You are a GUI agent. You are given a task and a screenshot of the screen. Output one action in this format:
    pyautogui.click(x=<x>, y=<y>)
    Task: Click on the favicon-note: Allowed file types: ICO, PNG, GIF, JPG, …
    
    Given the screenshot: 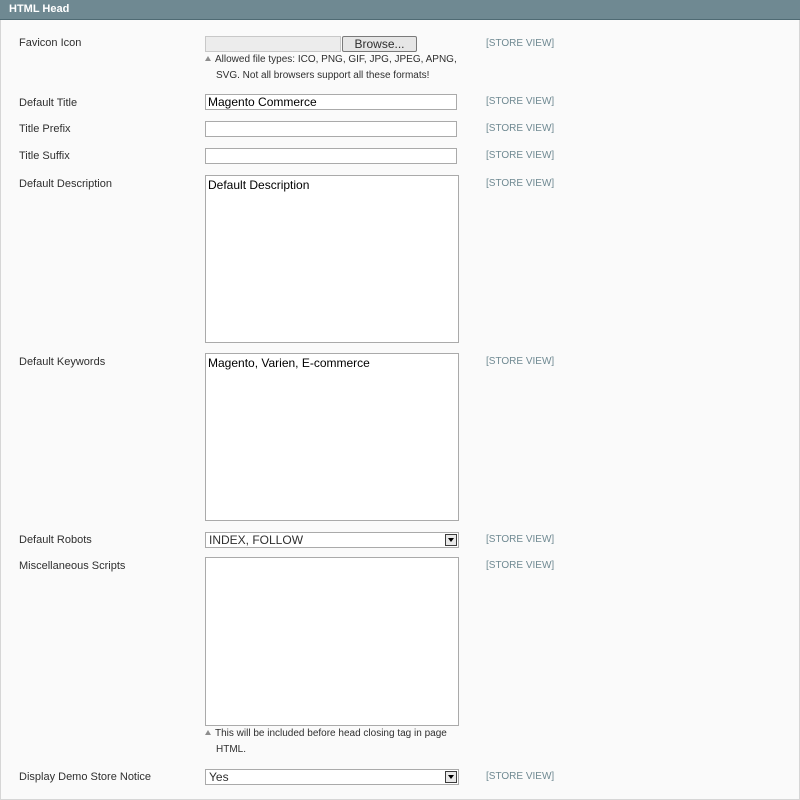 What is the action you would take?
    pyautogui.click(x=336, y=68)
    